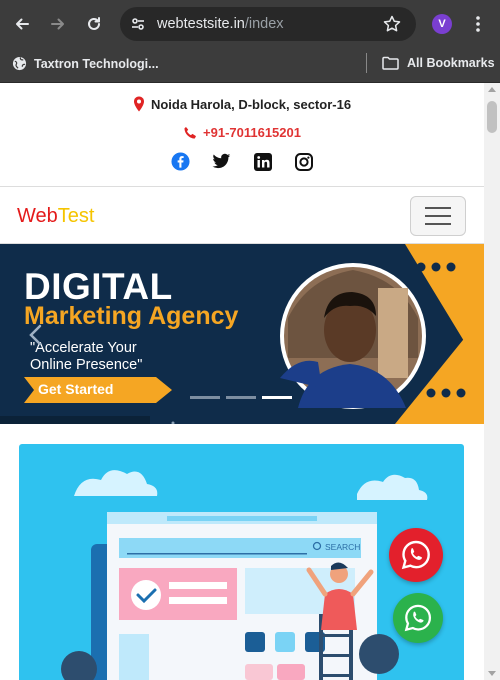 The width and height of the screenshot is (500, 680). Describe the element at coordinates (36, 335) in the screenshot. I see `carousel-prev-icon` at that location.